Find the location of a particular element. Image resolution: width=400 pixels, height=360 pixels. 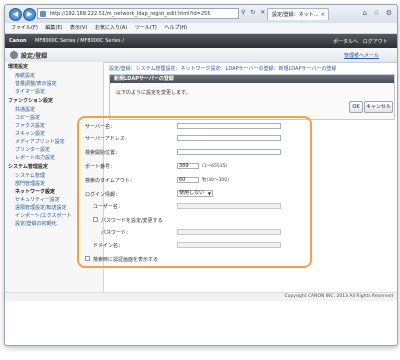

domain-label: ドメイン名： is located at coordinates (108, 246).